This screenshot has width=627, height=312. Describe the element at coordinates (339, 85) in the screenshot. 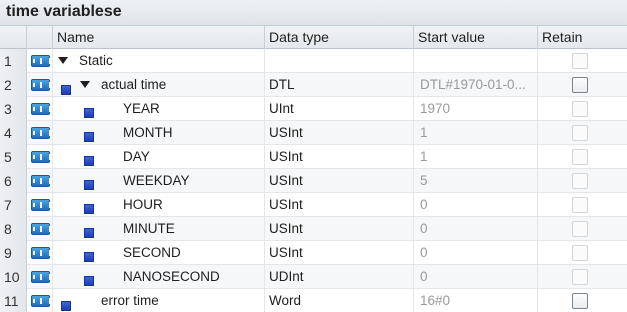

I see `data-type-cell: DTL` at that location.